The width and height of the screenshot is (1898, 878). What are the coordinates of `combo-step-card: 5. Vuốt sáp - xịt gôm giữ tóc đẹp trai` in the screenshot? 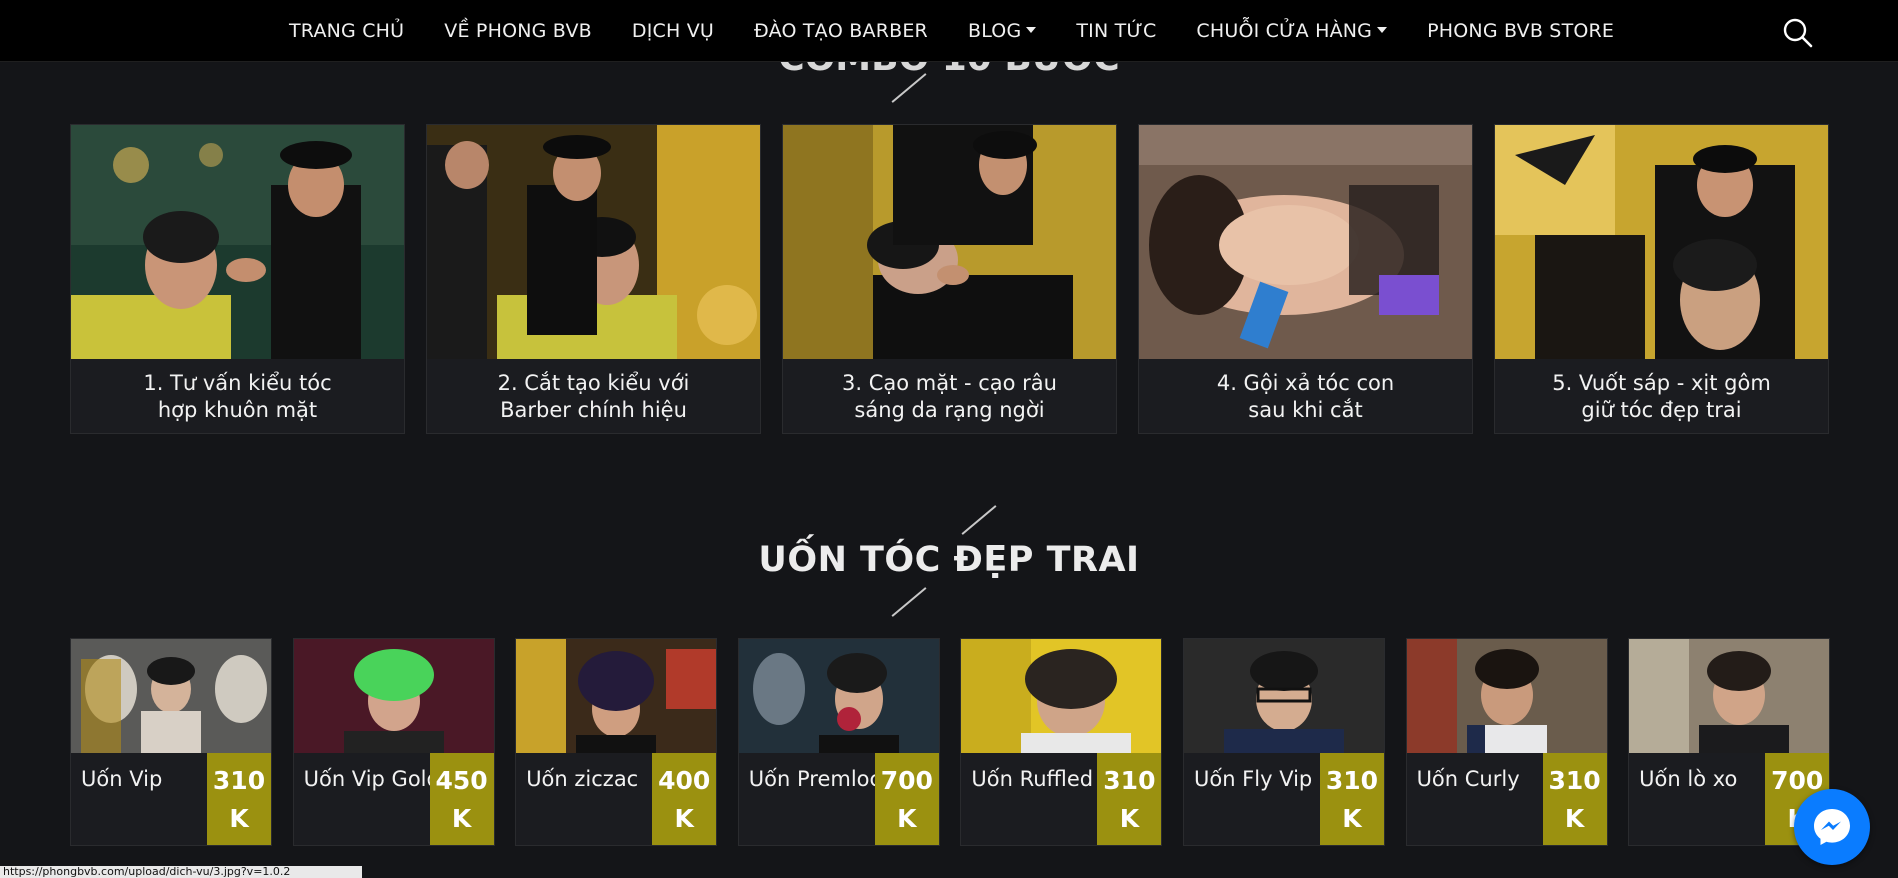 It's located at (1661, 279).